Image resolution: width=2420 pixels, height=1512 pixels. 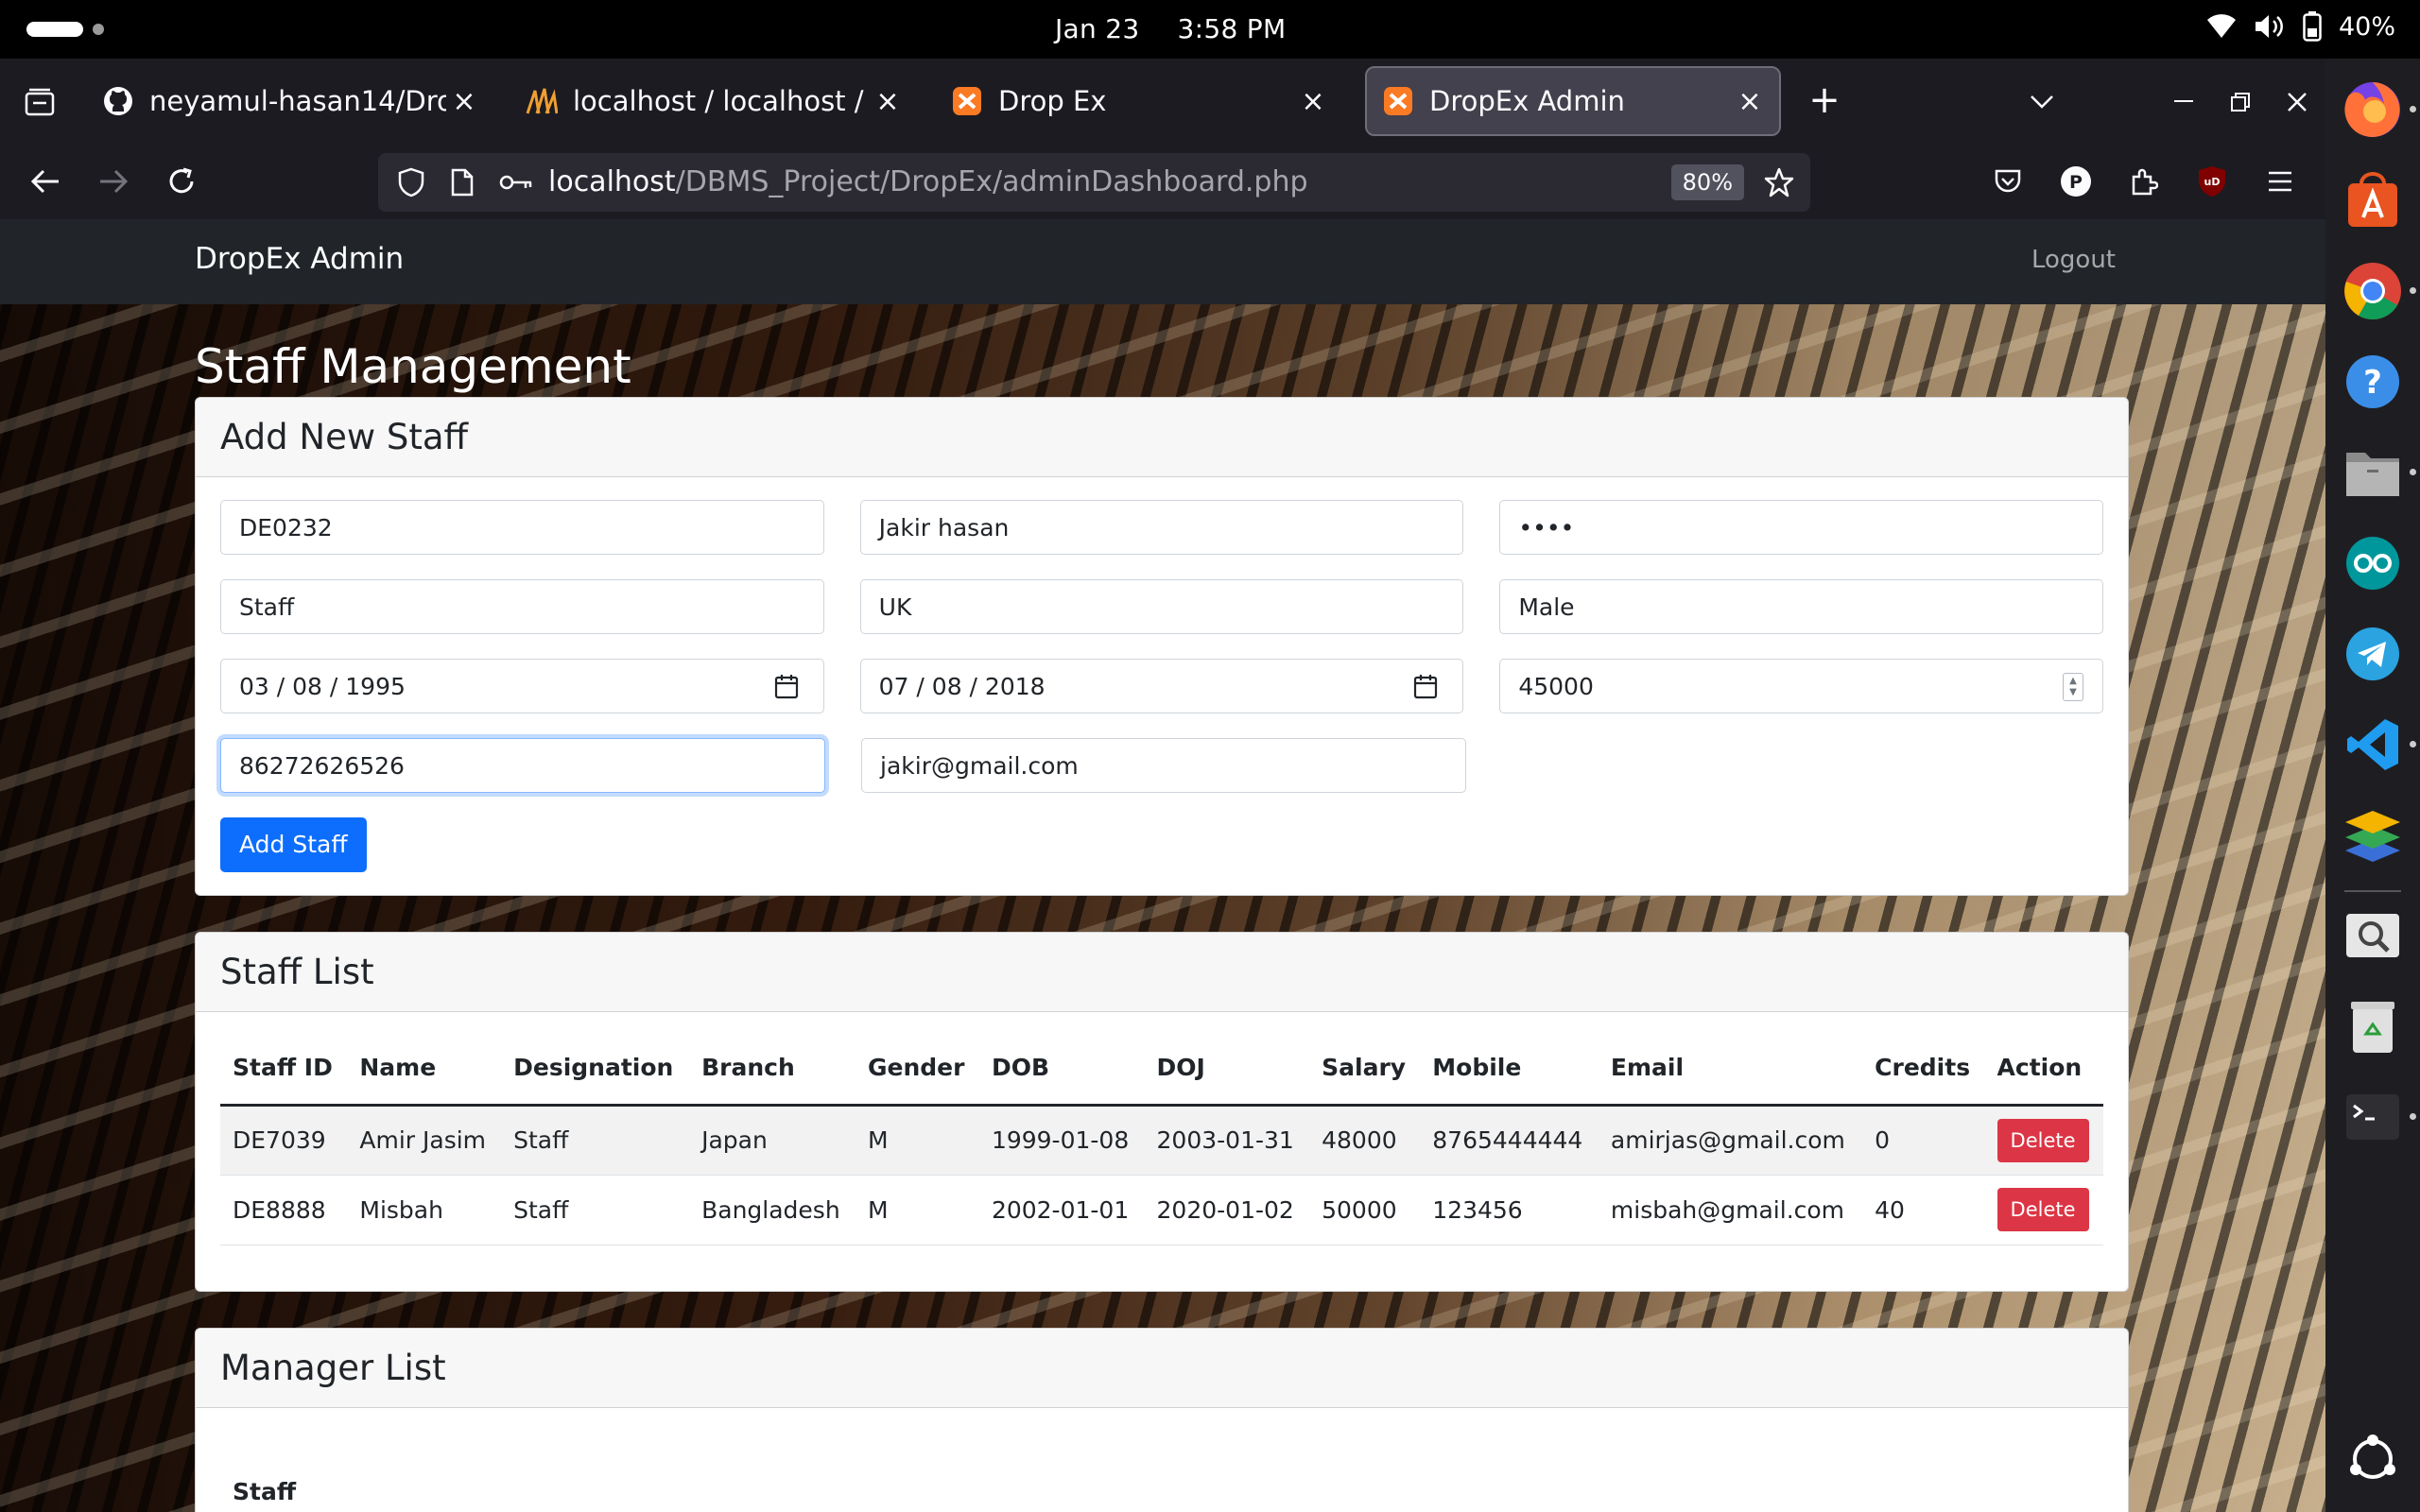 What do you see at coordinates (1227, 1210) in the screenshot?
I see `cell-doj: 2020-01-02` at bounding box center [1227, 1210].